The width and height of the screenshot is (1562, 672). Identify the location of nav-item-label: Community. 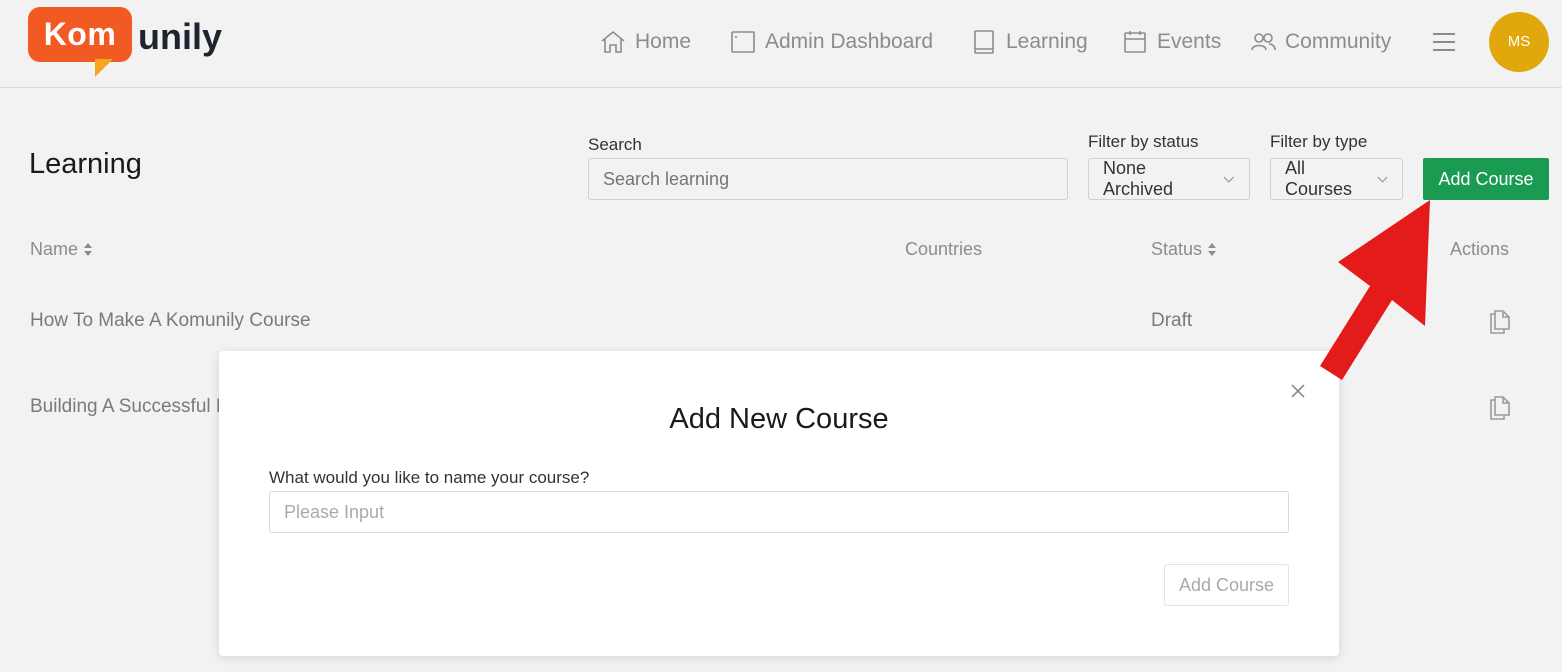
(1338, 41).